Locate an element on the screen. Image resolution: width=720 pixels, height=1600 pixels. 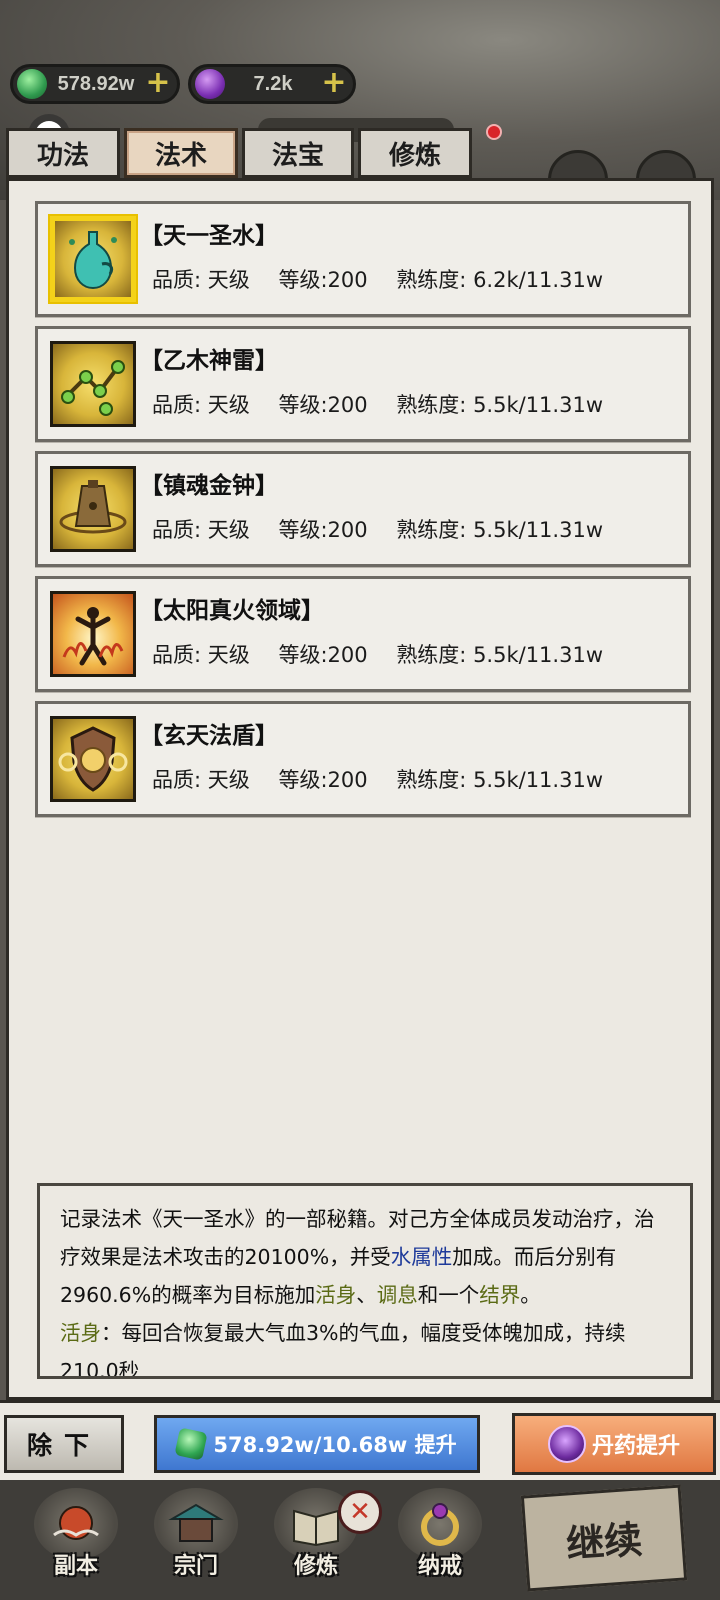
upgrade-button: 578.92w/10.68w 提升 is located at coordinates (317, 1444).